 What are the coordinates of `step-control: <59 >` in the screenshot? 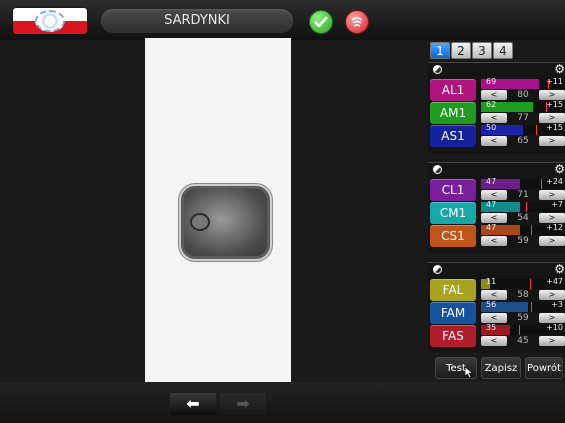 It's located at (523, 241).